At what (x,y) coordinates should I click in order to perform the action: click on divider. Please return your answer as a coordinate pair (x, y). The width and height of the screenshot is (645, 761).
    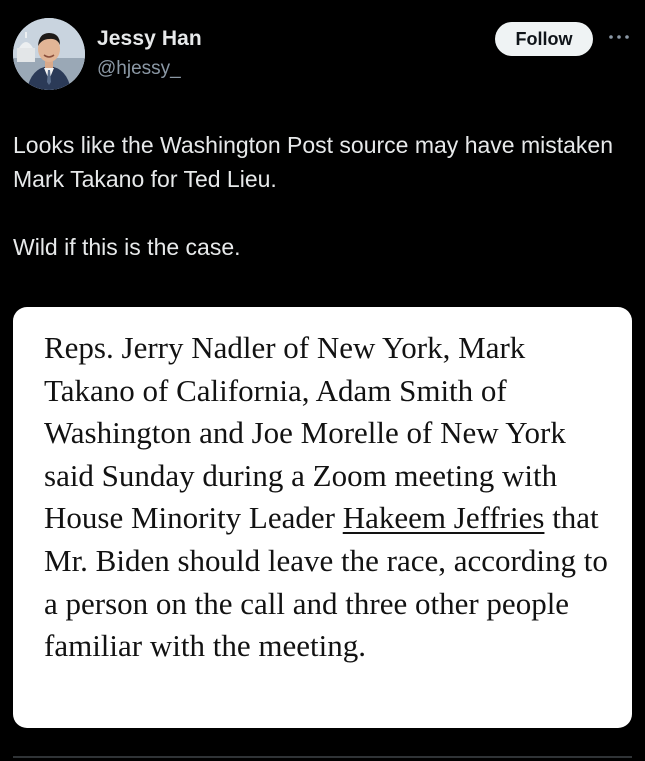
    Looking at the image, I should click on (322, 757).